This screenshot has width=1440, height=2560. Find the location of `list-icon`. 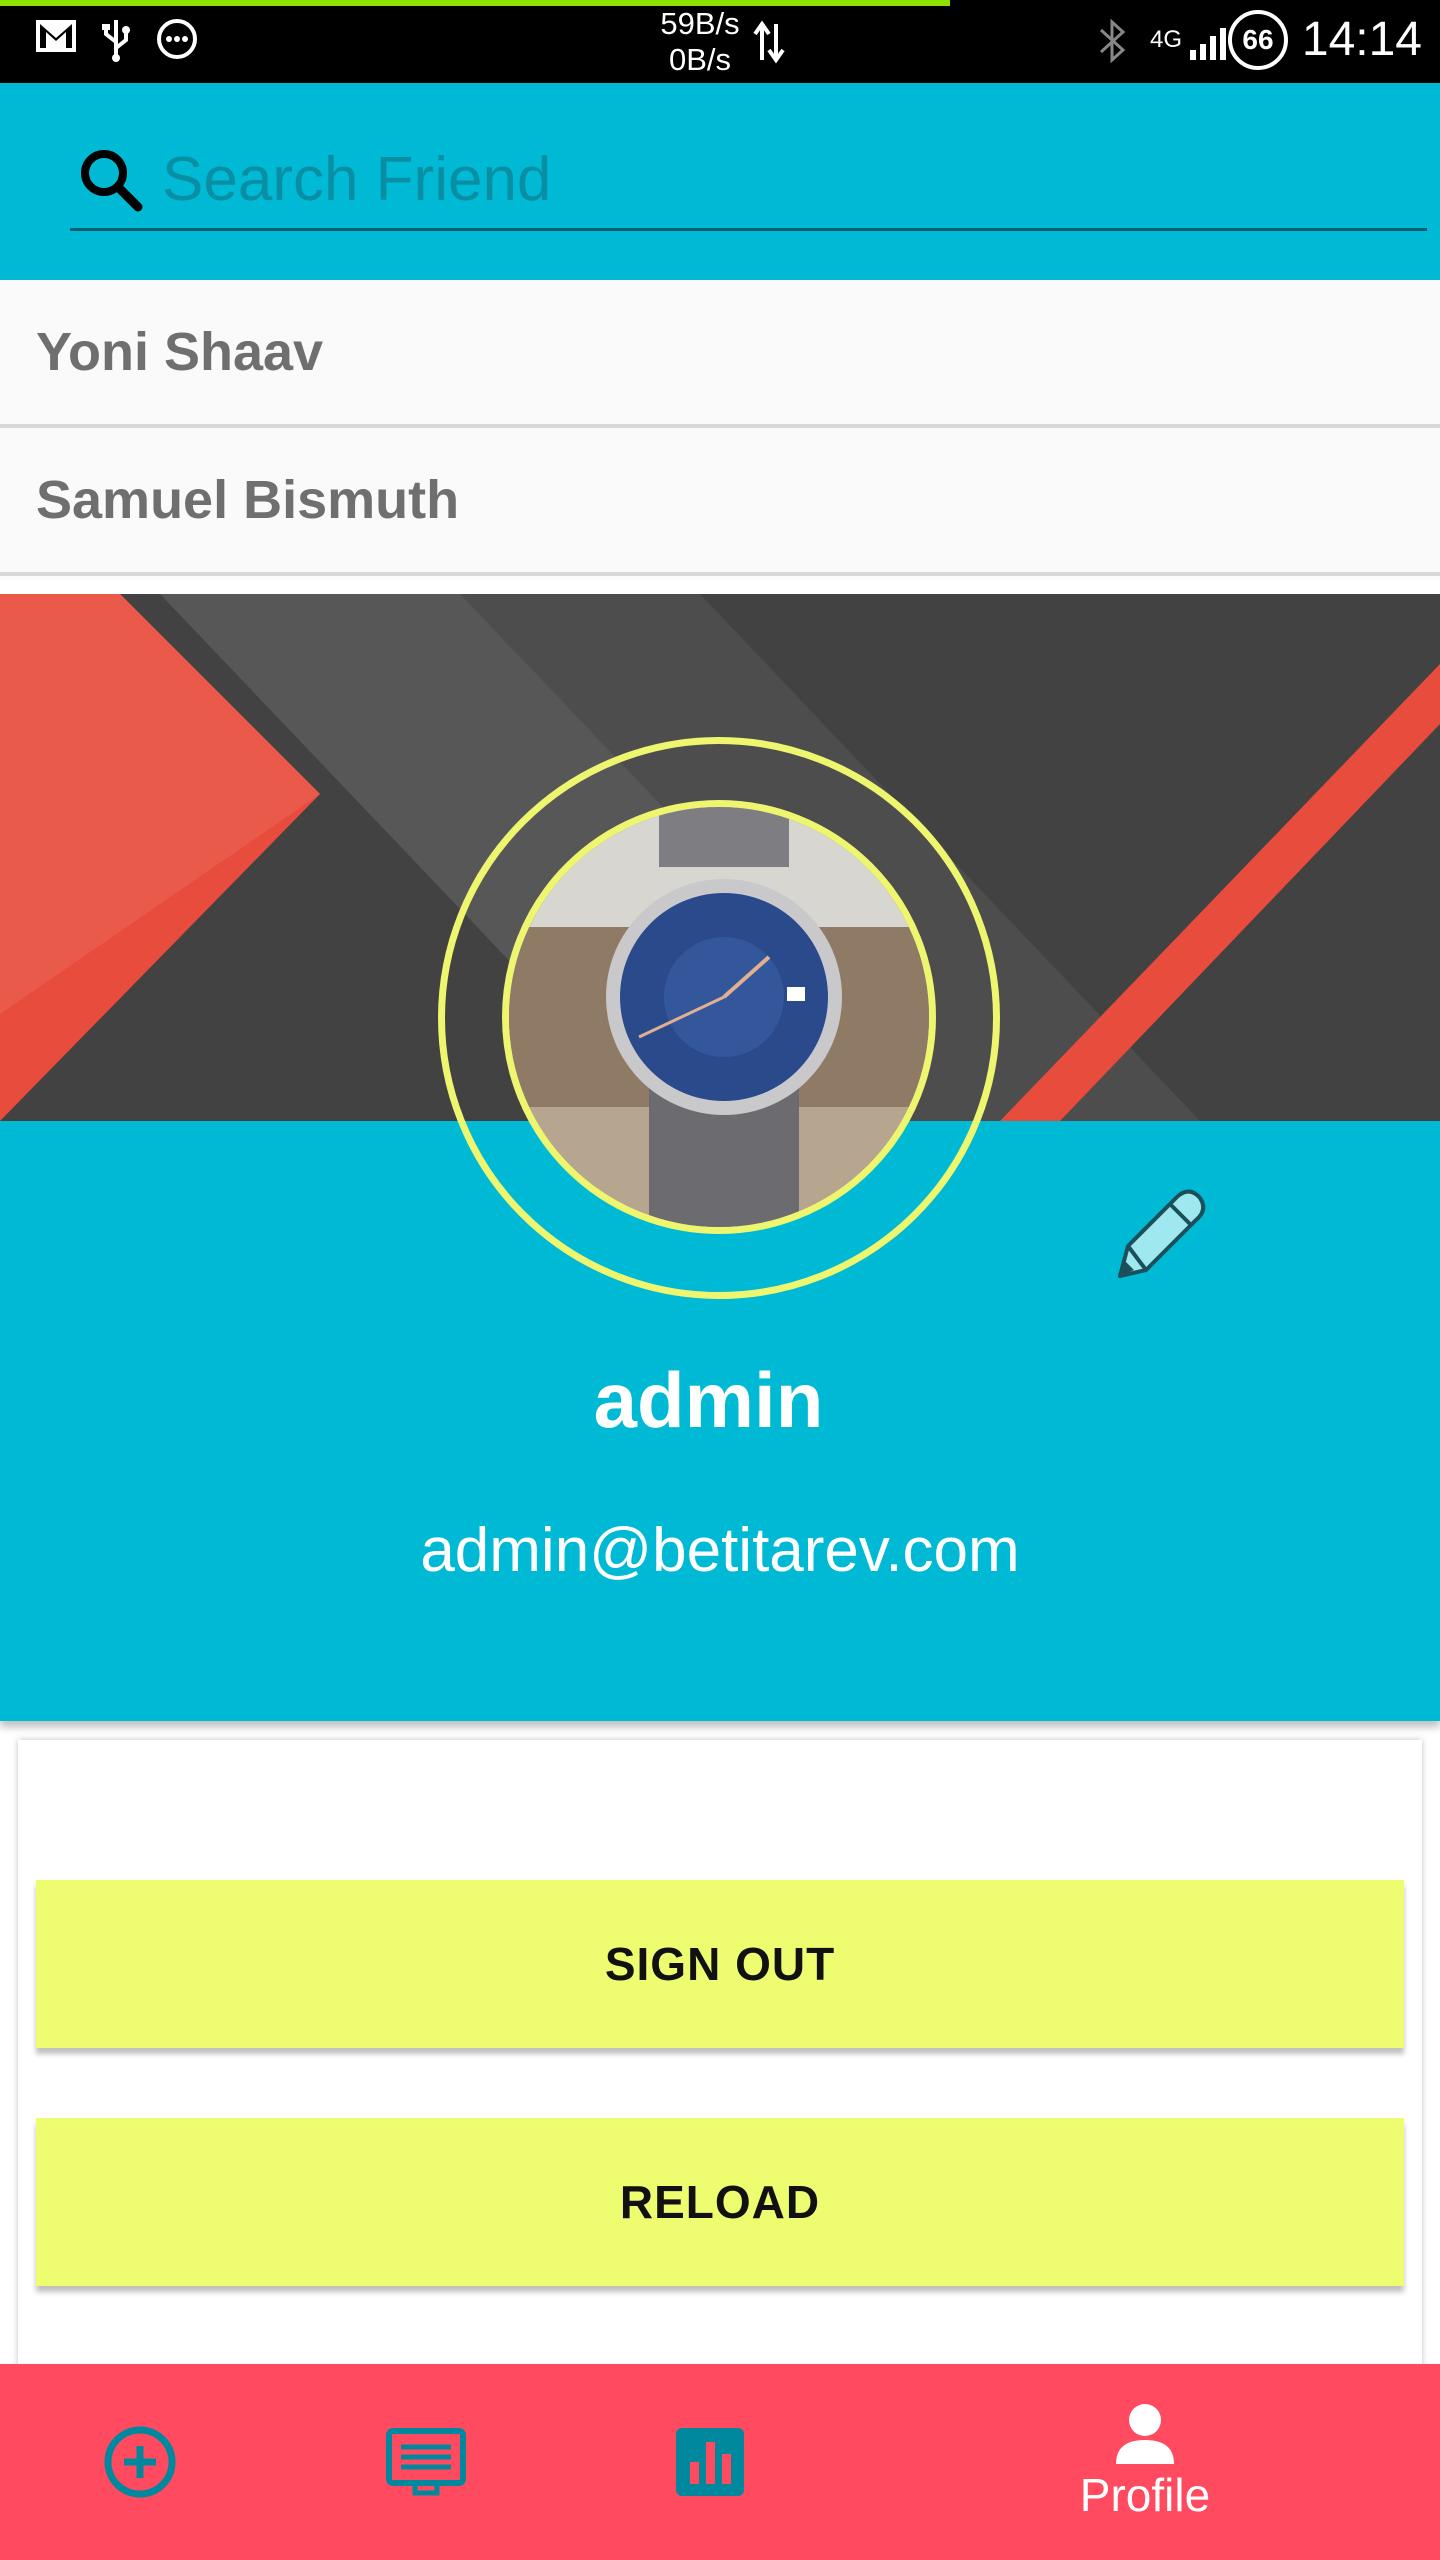

list-icon is located at coordinates (426, 2462).